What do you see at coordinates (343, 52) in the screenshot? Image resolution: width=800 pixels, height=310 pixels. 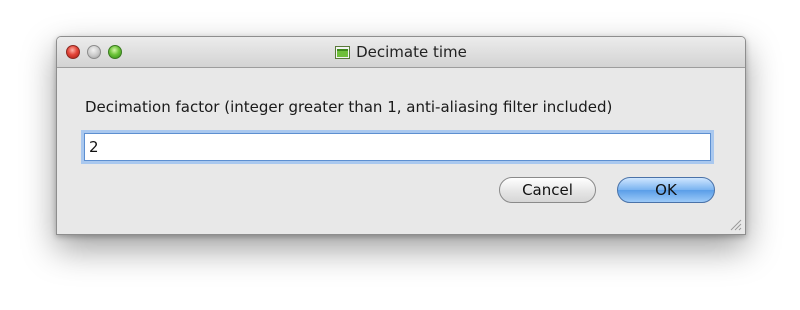 I see `window-app-icon` at bounding box center [343, 52].